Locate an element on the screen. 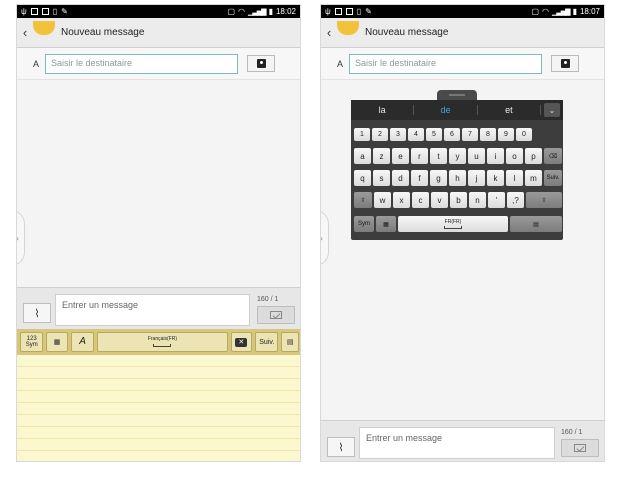 This screenshot has width=620, height=480. keyboard-drag-handle is located at coordinates (457, 95).